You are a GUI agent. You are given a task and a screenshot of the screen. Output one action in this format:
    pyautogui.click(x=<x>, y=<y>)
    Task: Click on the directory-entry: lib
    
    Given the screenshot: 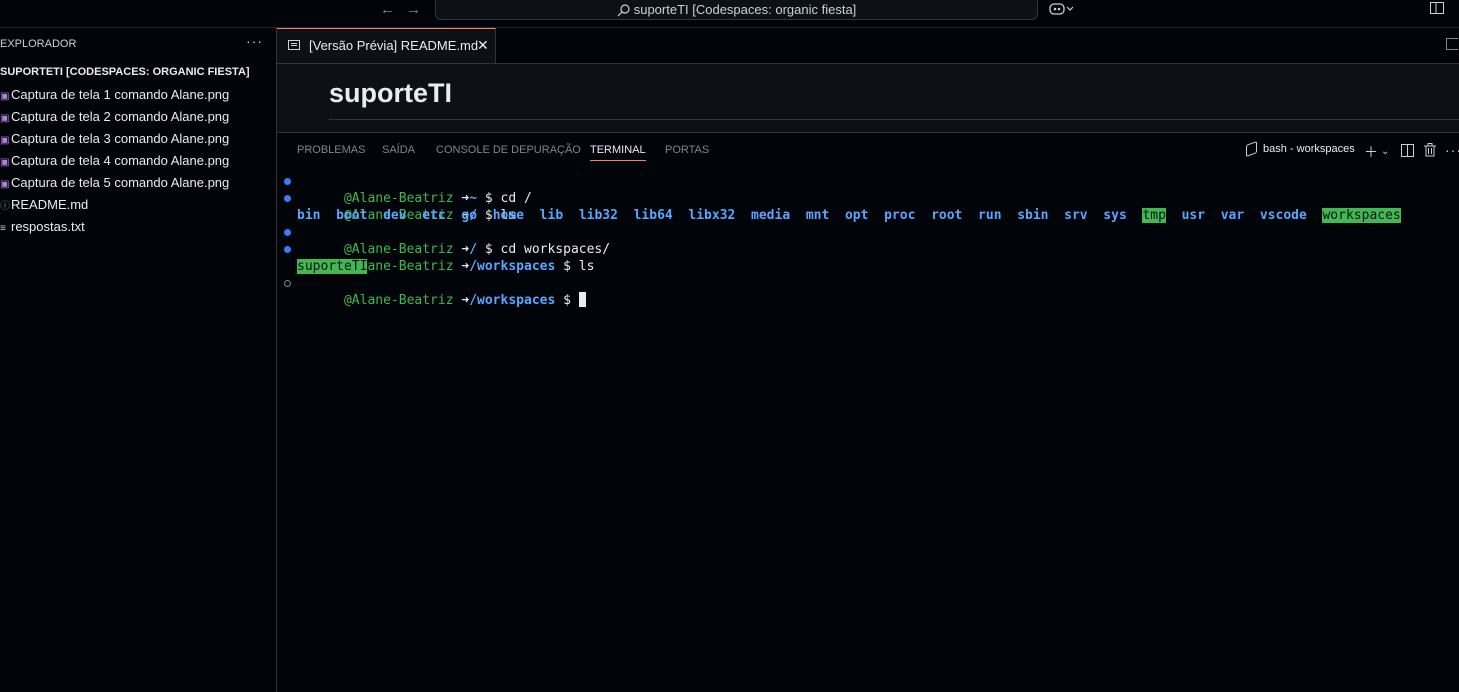 What is the action you would take?
    pyautogui.click(x=551, y=215)
    